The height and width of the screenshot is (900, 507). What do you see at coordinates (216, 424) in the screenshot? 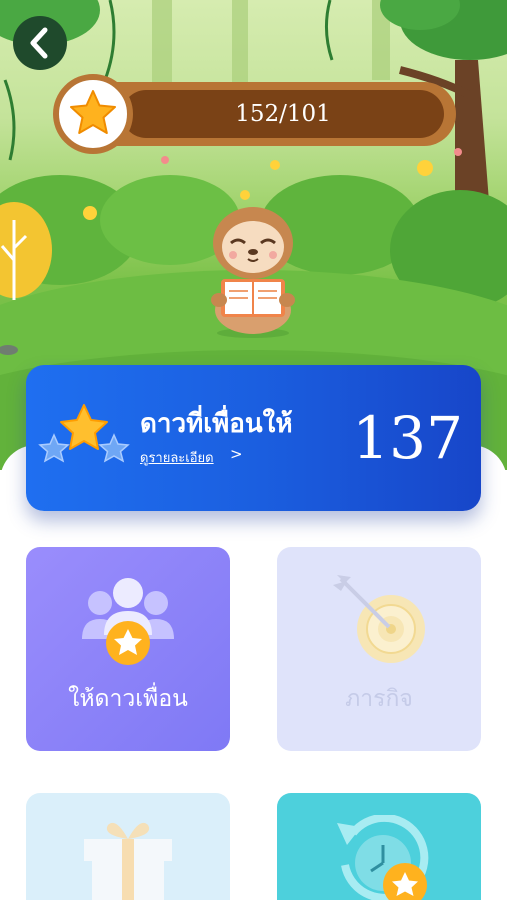
I see `banner-title: ดาวที่เพื่อนให้` at bounding box center [216, 424].